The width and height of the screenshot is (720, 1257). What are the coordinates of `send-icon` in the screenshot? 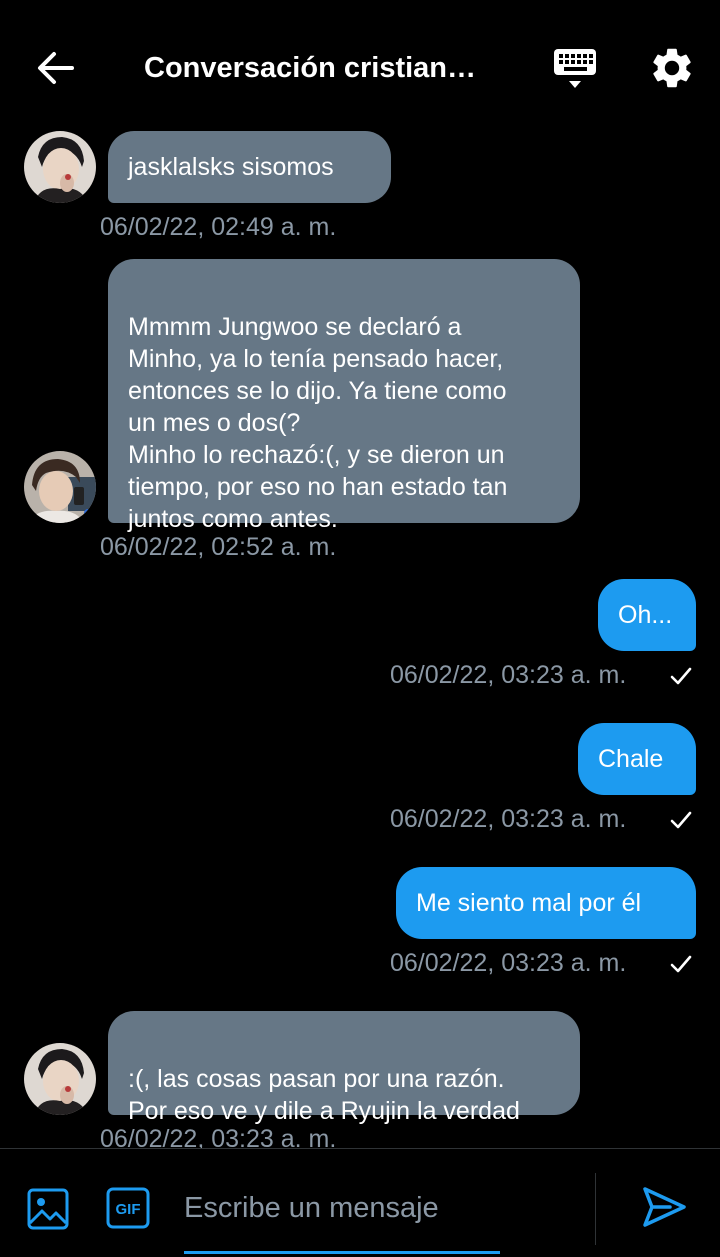 It's located at (664, 1207).